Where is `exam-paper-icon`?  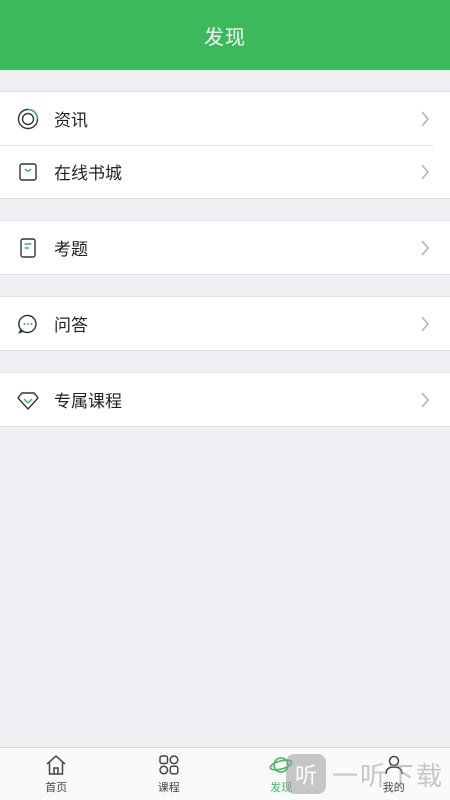 exam-paper-icon is located at coordinates (28, 248).